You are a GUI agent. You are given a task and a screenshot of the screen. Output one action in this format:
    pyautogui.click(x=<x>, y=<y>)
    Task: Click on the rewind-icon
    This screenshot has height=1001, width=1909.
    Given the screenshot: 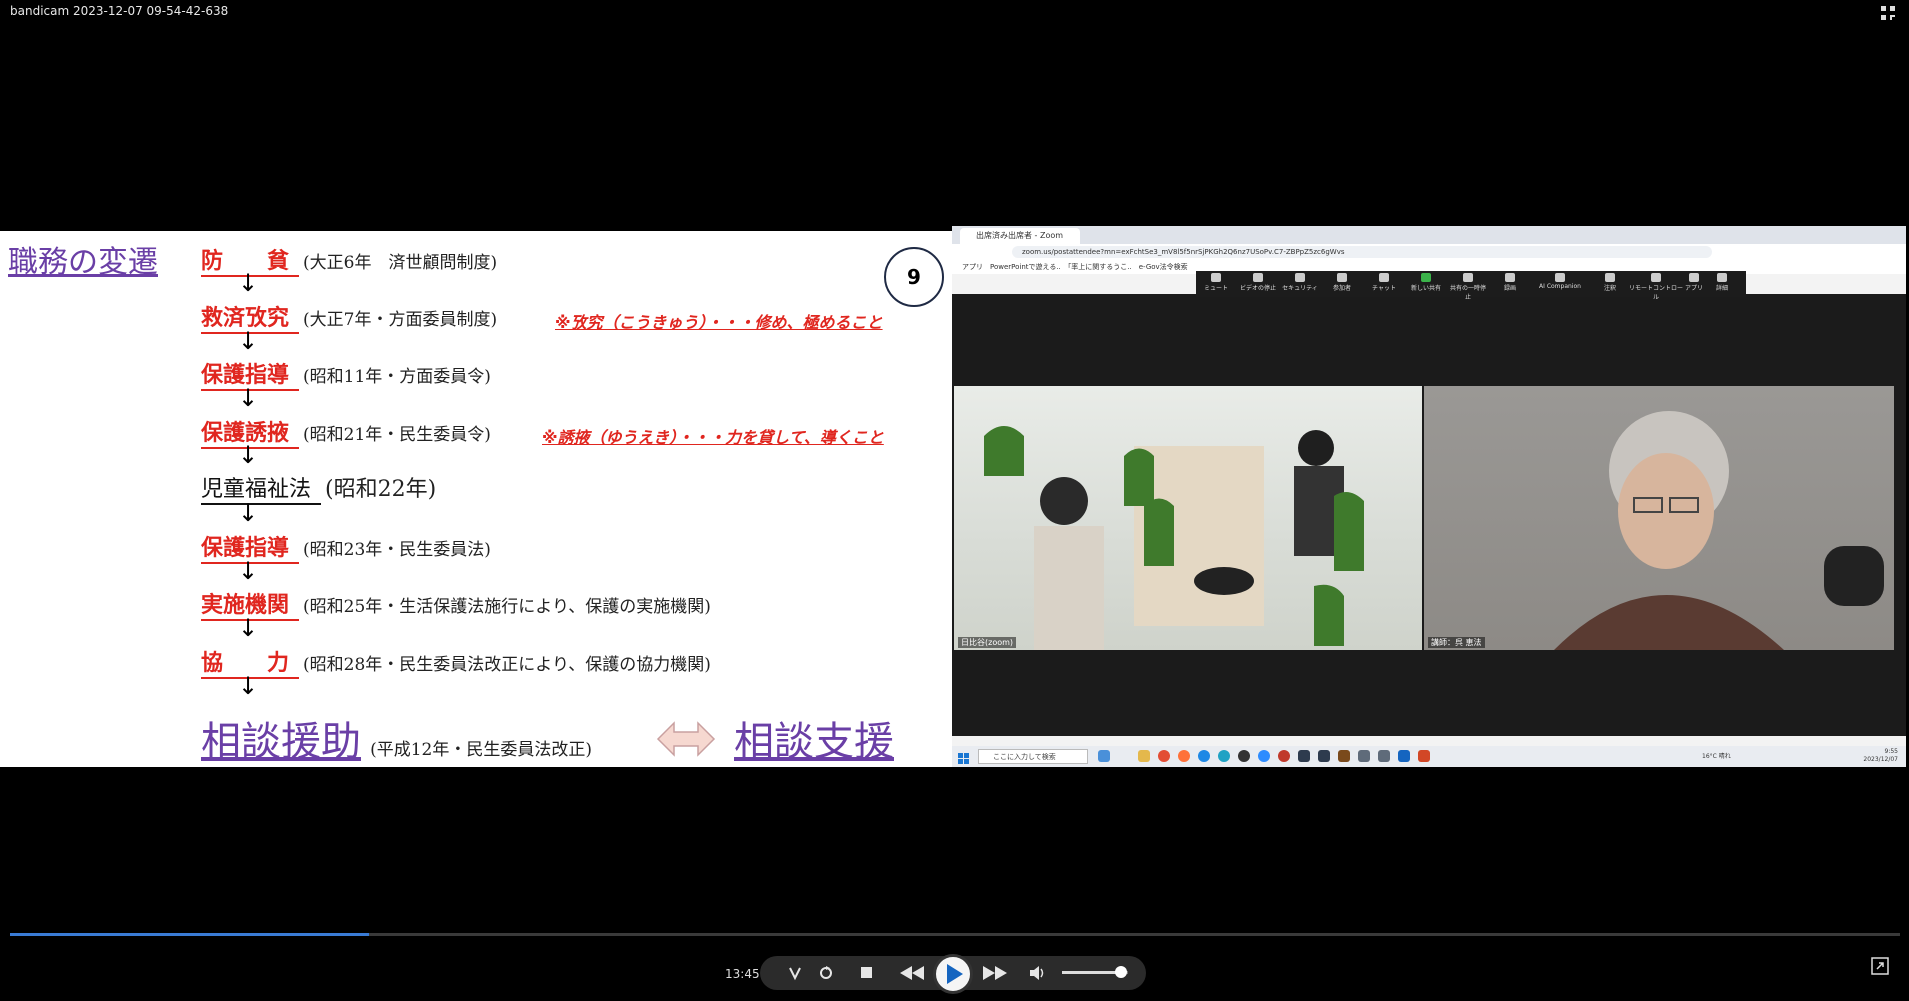 What is the action you would take?
    pyautogui.click(x=912, y=973)
    